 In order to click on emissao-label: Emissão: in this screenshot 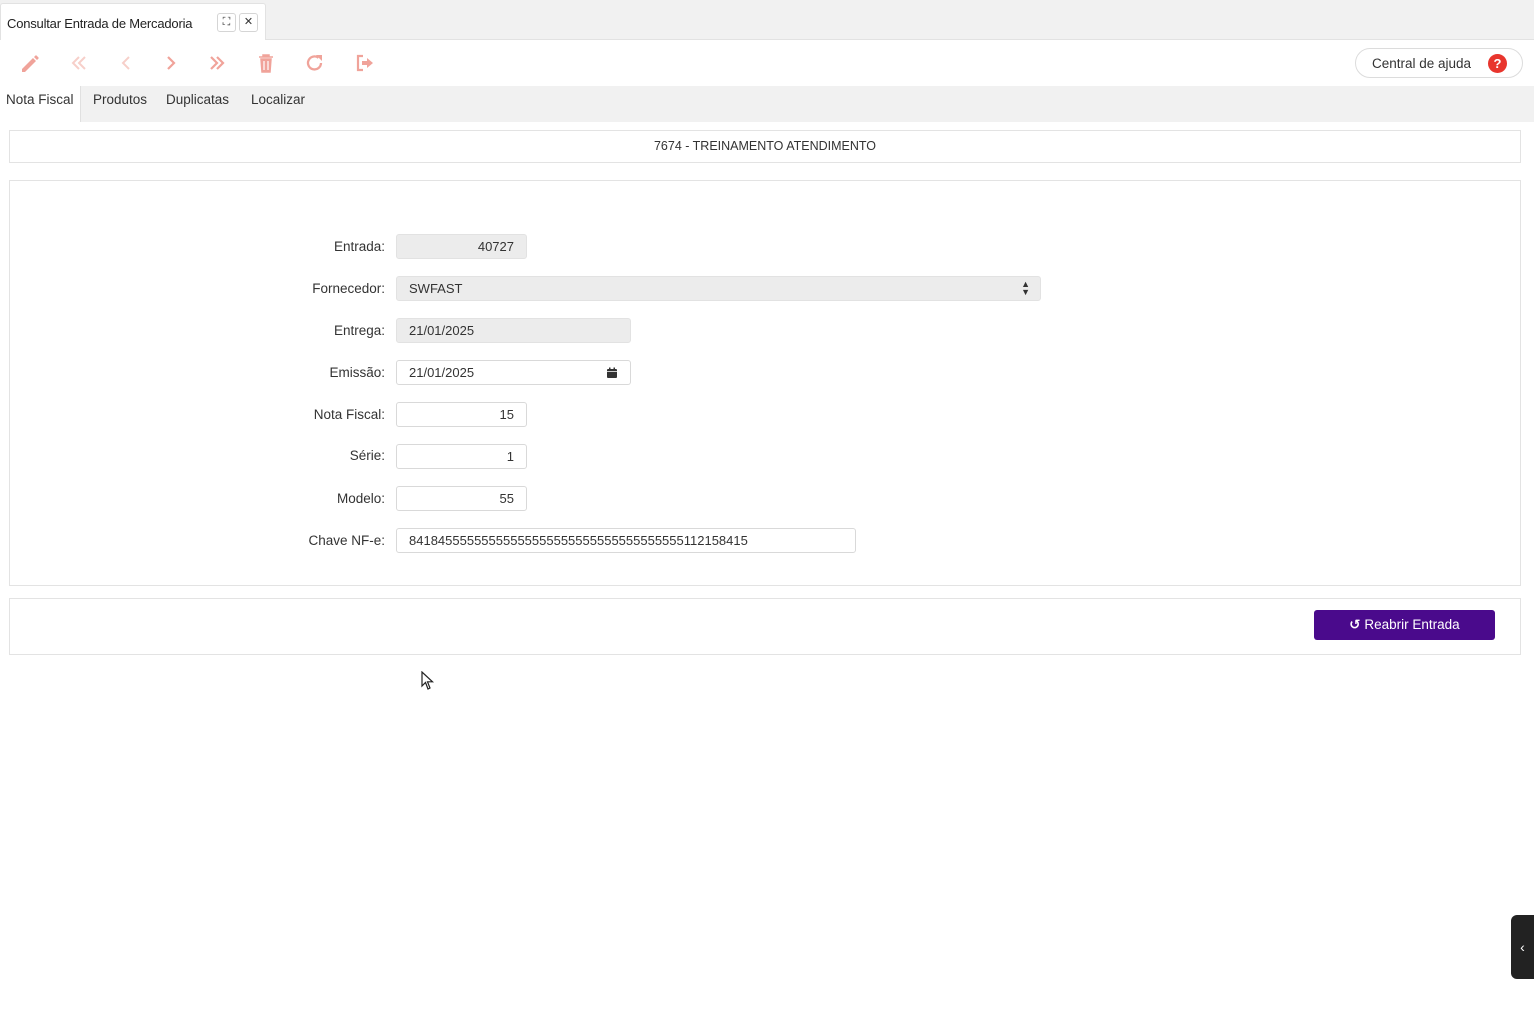, I will do `click(357, 372)`.